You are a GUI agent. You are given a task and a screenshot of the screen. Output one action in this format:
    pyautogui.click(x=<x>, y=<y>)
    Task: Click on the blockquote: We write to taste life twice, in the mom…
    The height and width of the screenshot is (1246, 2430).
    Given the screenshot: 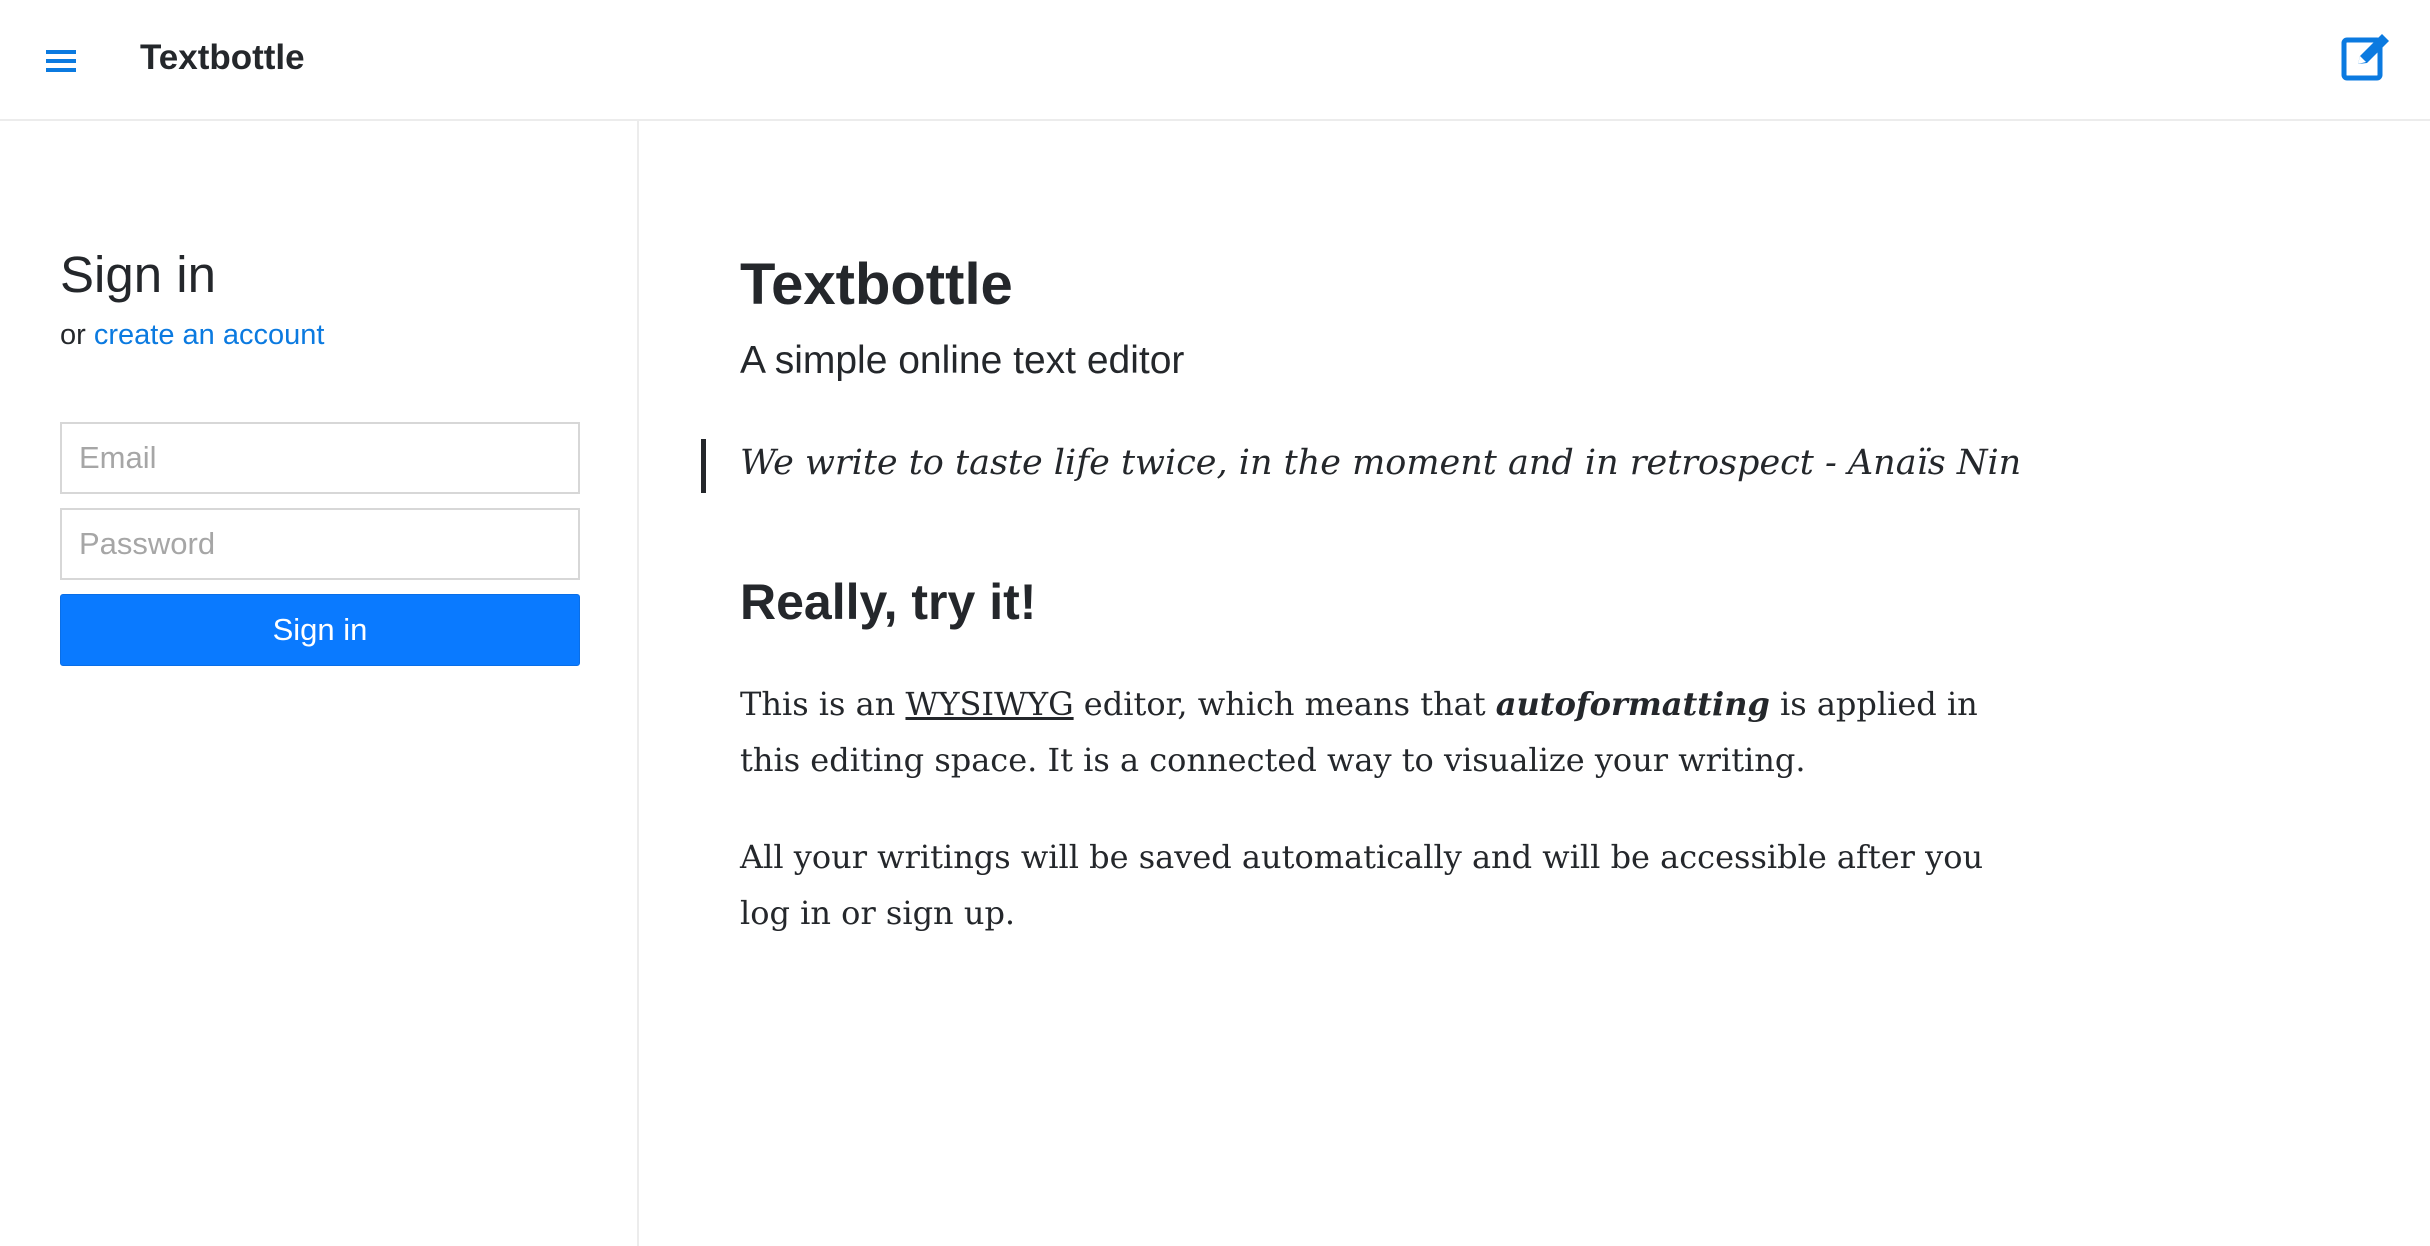 What is the action you would take?
    pyautogui.click(x=1381, y=463)
    